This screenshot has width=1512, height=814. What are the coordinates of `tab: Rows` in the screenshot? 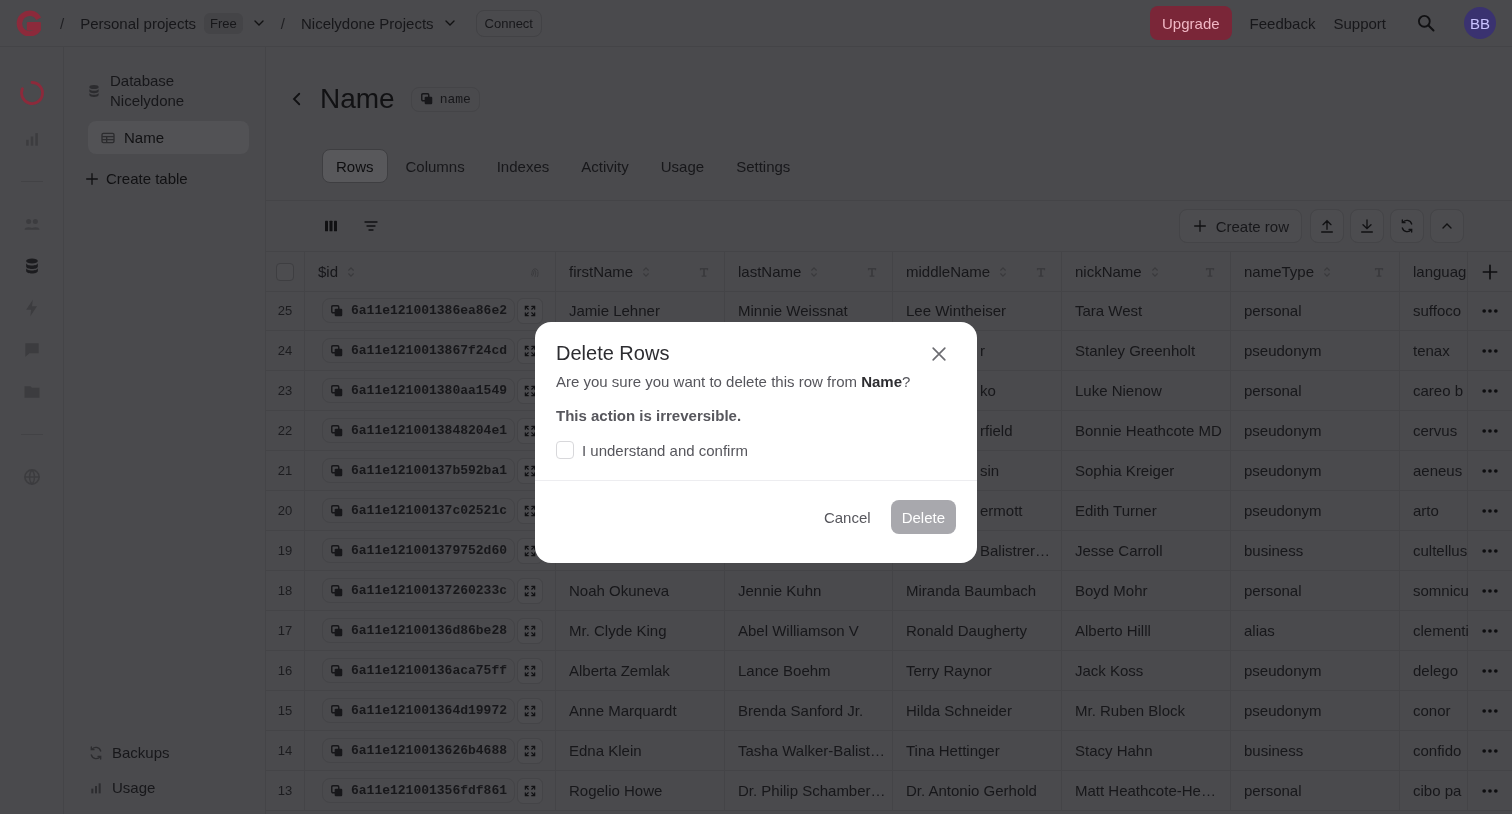 It's located at (355, 166).